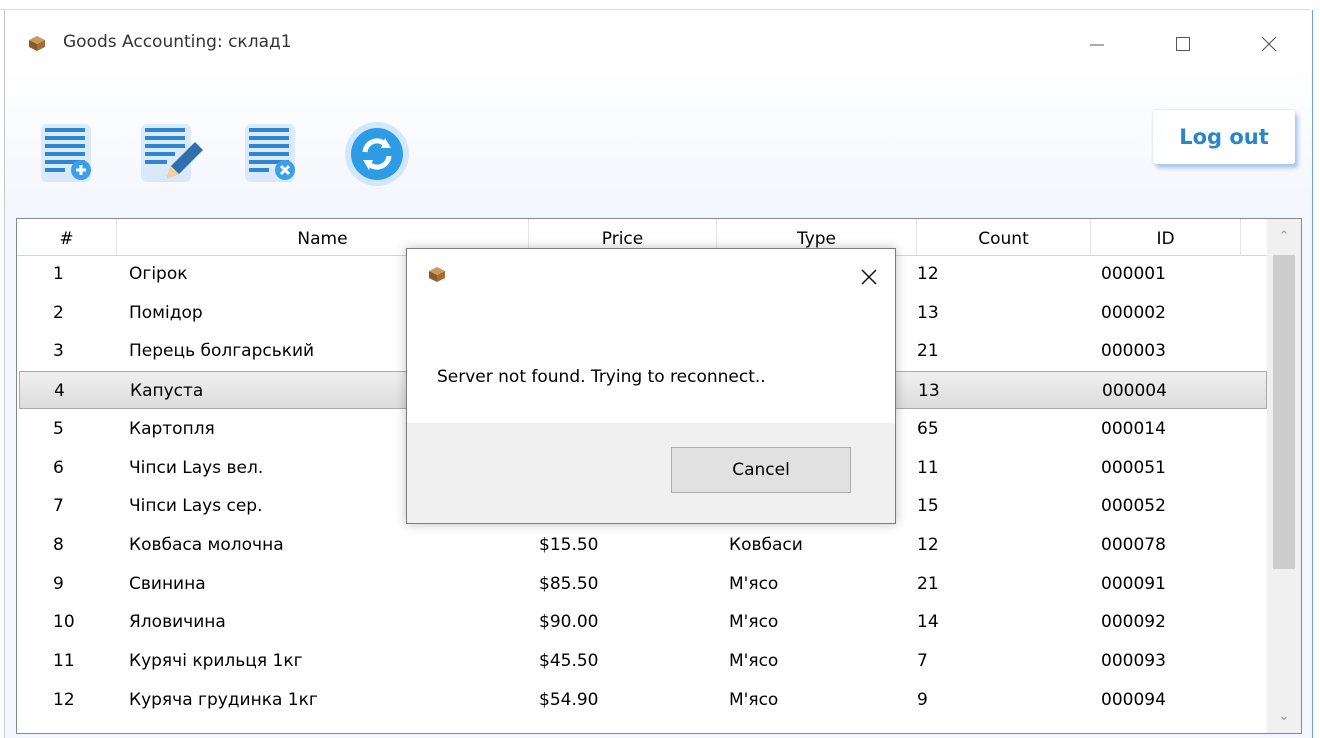  Describe the element at coordinates (58, 544) in the screenshot. I see `cell-number: 8` at that location.